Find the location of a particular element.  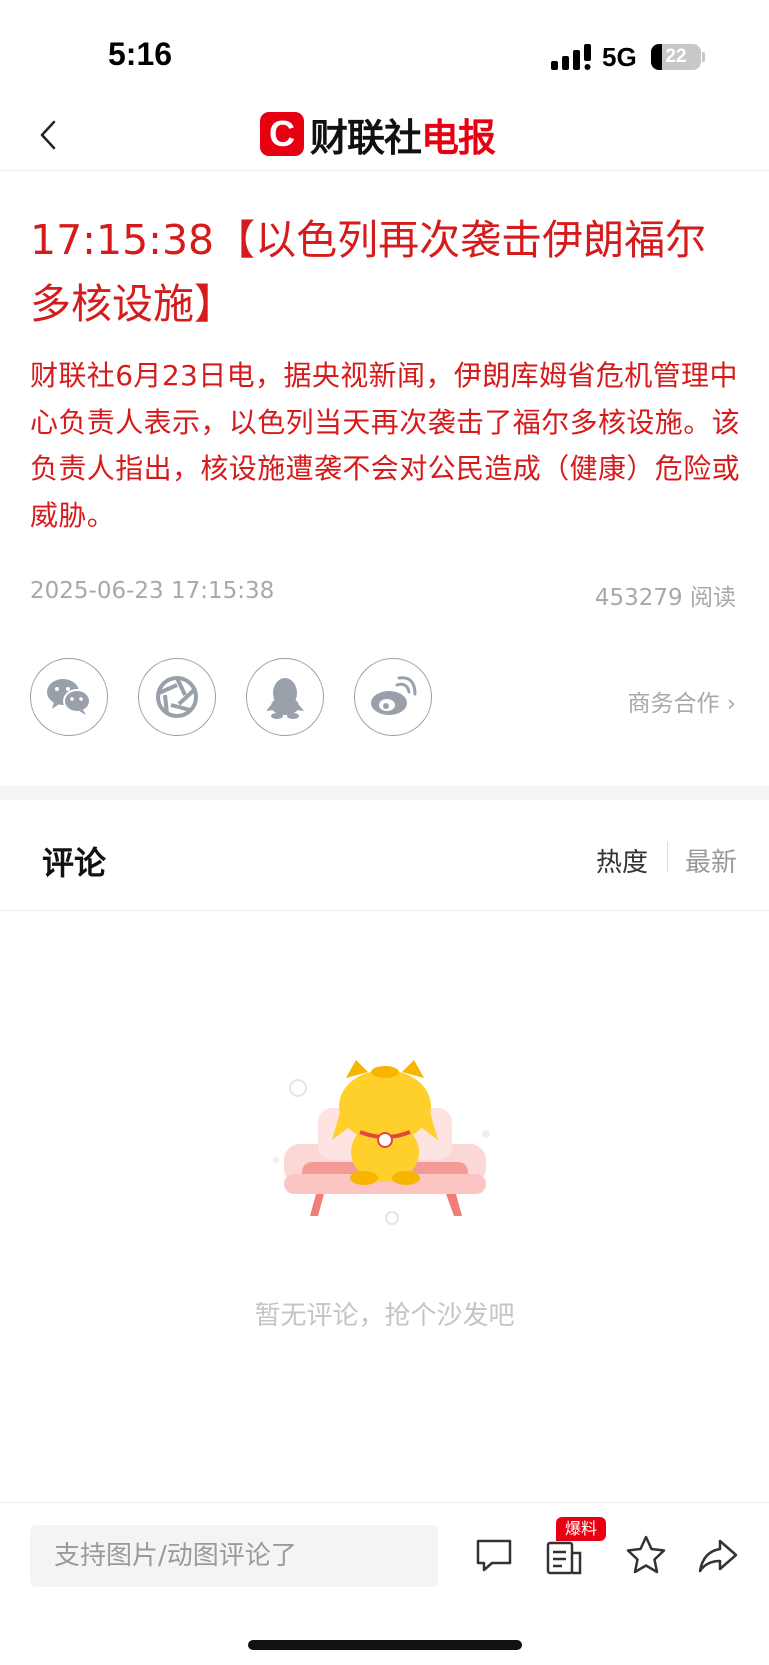

comment-icon is located at coordinates (494, 1555).